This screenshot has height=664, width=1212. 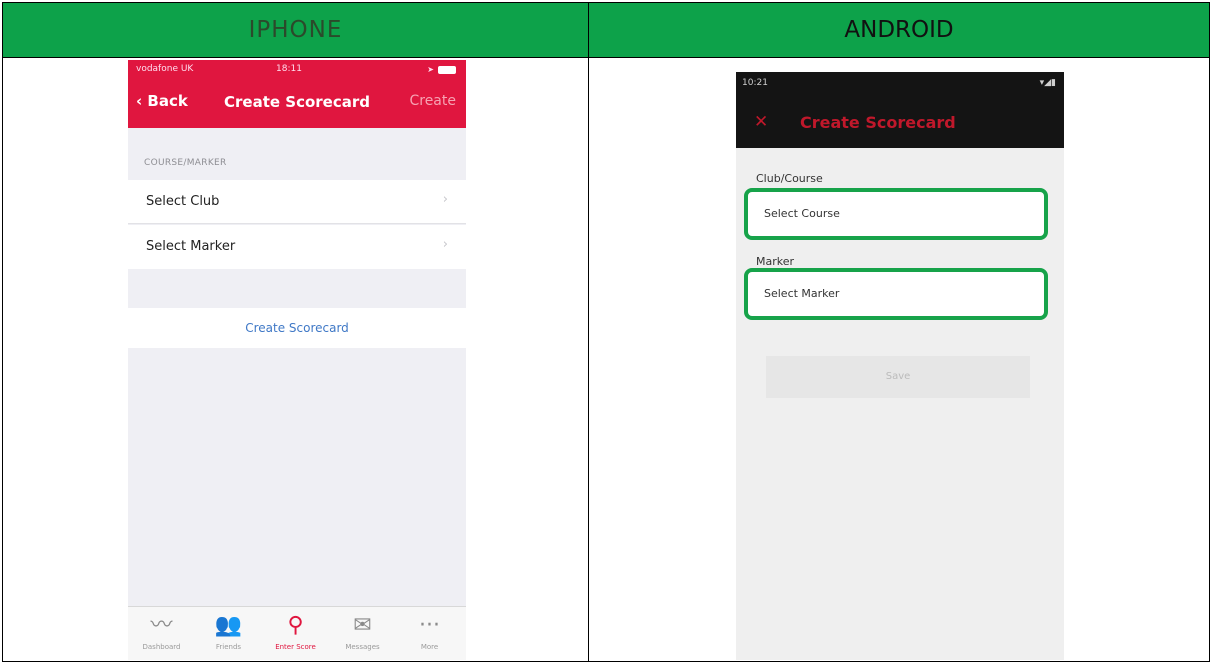 What do you see at coordinates (289, 69) in the screenshot?
I see `status-time: 18:11` at bounding box center [289, 69].